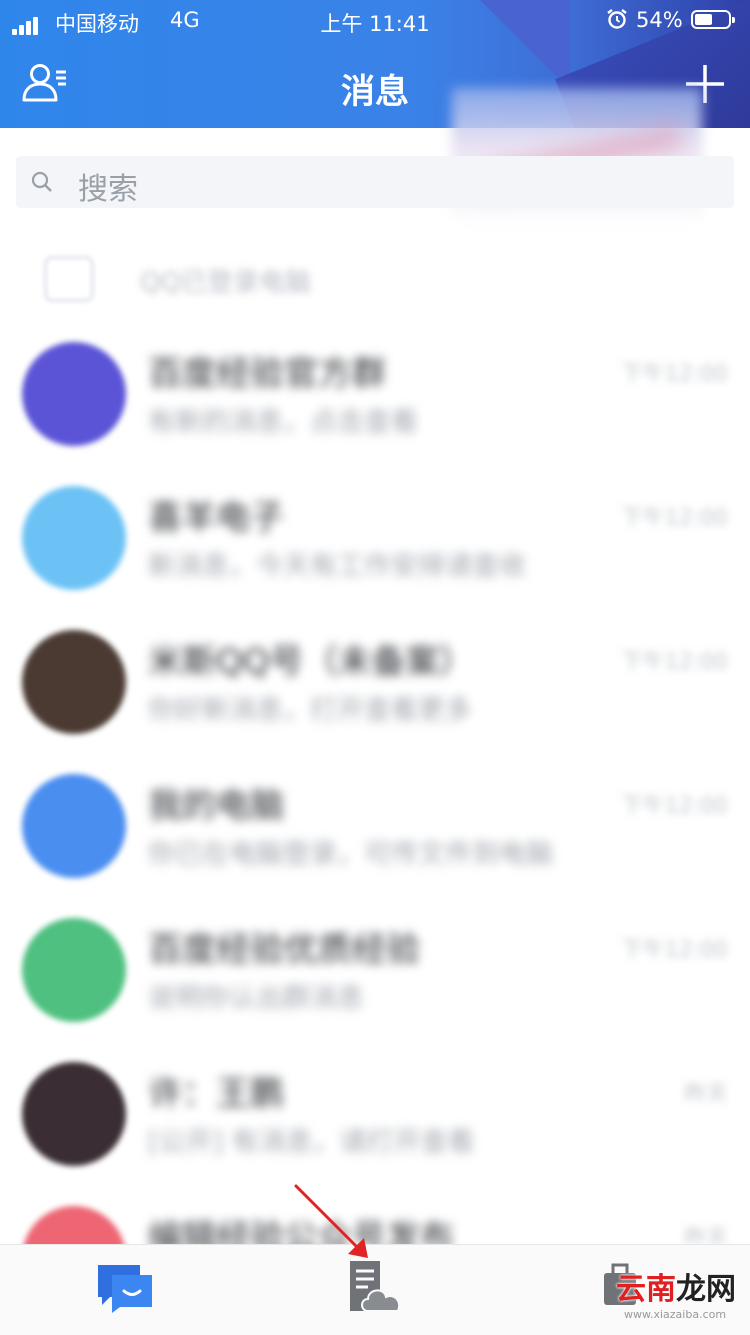  What do you see at coordinates (375, 1286) in the screenshot?
I see `file-cloud-icon` at bounding box center [375, 1286].